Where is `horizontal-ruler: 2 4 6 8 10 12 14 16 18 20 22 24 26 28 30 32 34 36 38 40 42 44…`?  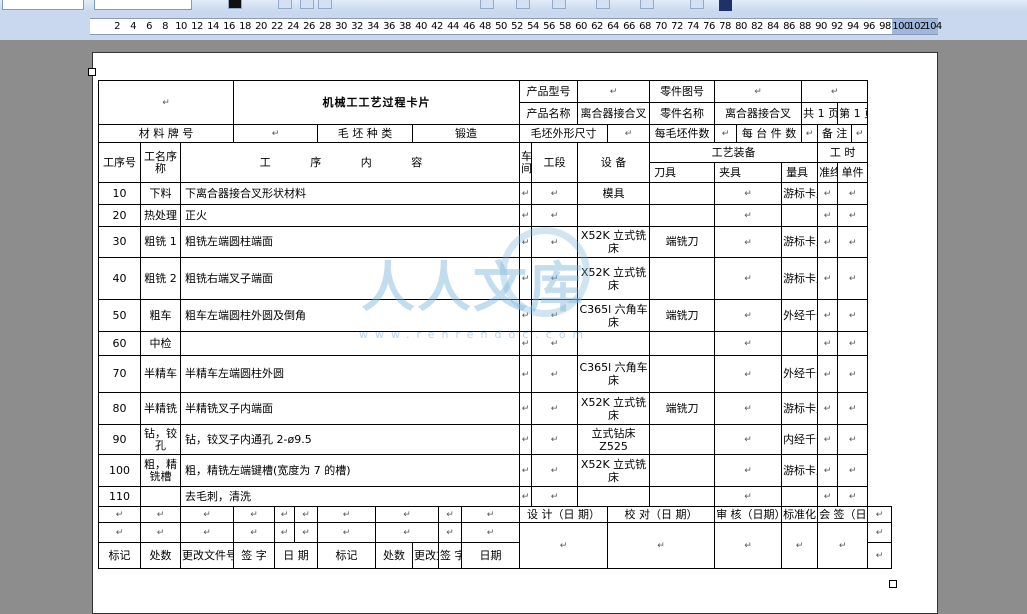
horizontal-ruler: 2 4 6 8 10 12 14 16 18 20 22 24 26 28 30 32 34 36 38 40 42 44… is located at coordinates (516, 26).